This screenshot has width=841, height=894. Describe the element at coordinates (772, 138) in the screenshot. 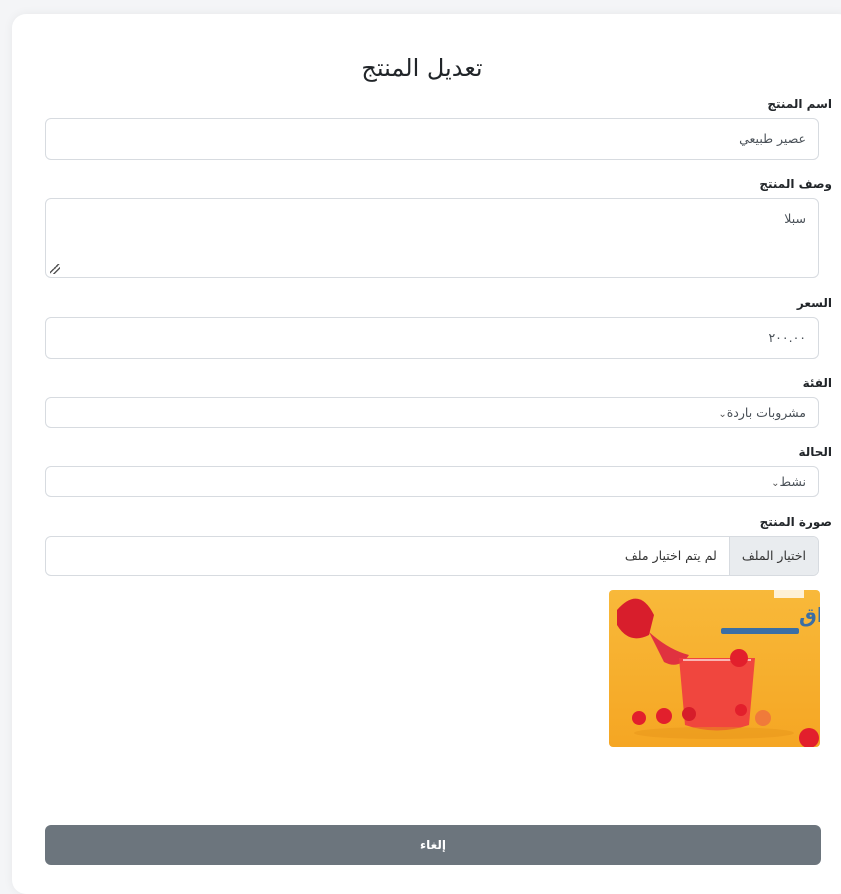

I see `product-name-value: عصير طبيعي` at that location.